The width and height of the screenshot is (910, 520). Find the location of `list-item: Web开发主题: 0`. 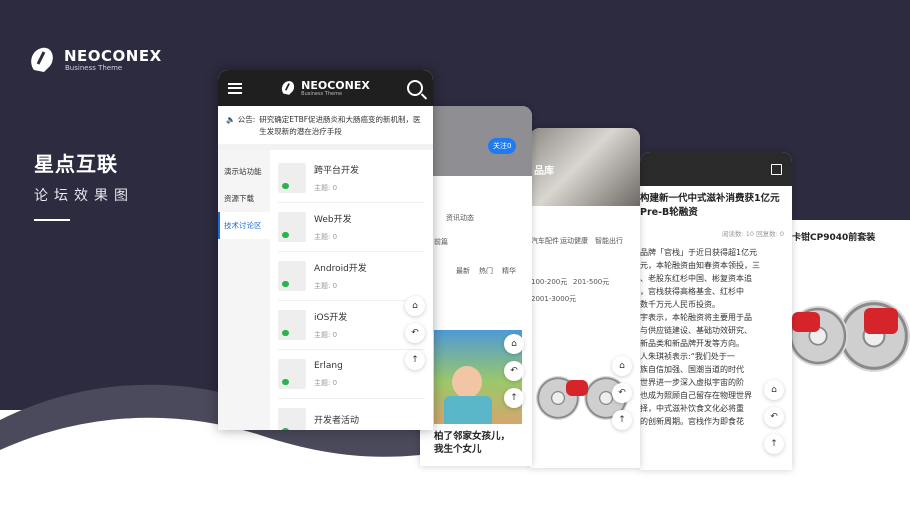

list-item: Web开发主题: 0 is located at coordinates (351, 227).